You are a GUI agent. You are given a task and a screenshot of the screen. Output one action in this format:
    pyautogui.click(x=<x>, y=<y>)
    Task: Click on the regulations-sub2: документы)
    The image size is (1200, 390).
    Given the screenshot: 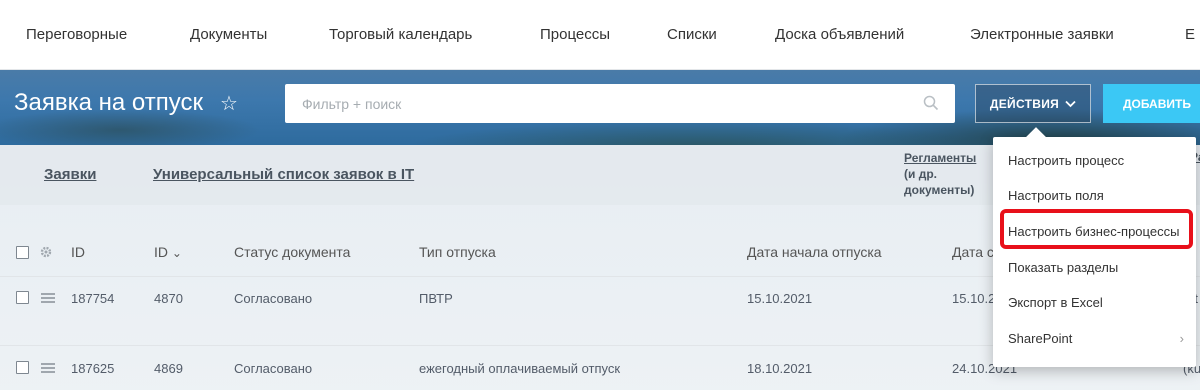 What is the action you would take?
    pyautogui.click(x=939, y=190)
    